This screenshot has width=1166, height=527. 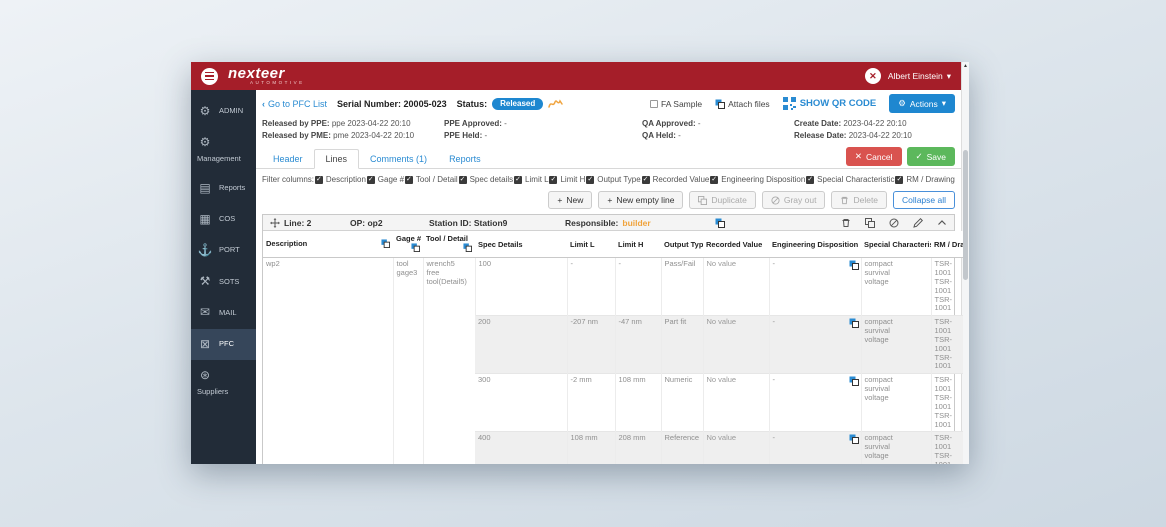 I want to click on delete-button: Delete, so click(x=859, y=200).